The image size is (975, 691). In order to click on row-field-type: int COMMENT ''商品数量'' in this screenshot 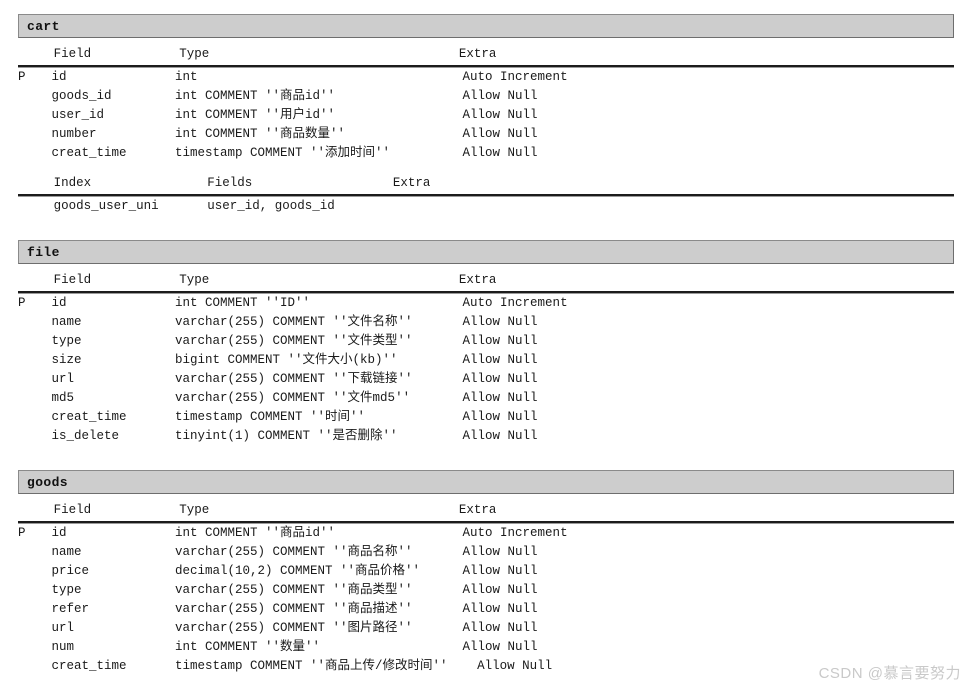, I will do `click(260, 134)`.